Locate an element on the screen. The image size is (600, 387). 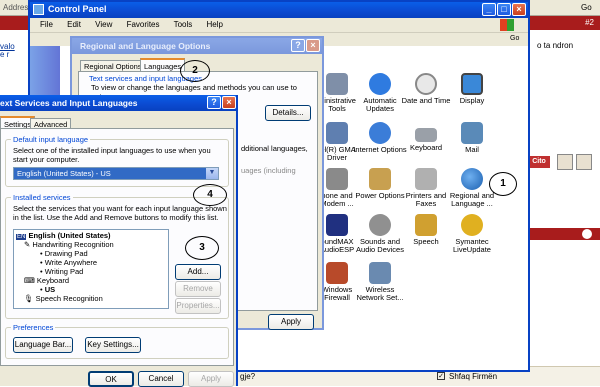
keyboard-icon is located at coordinates (426, 135).